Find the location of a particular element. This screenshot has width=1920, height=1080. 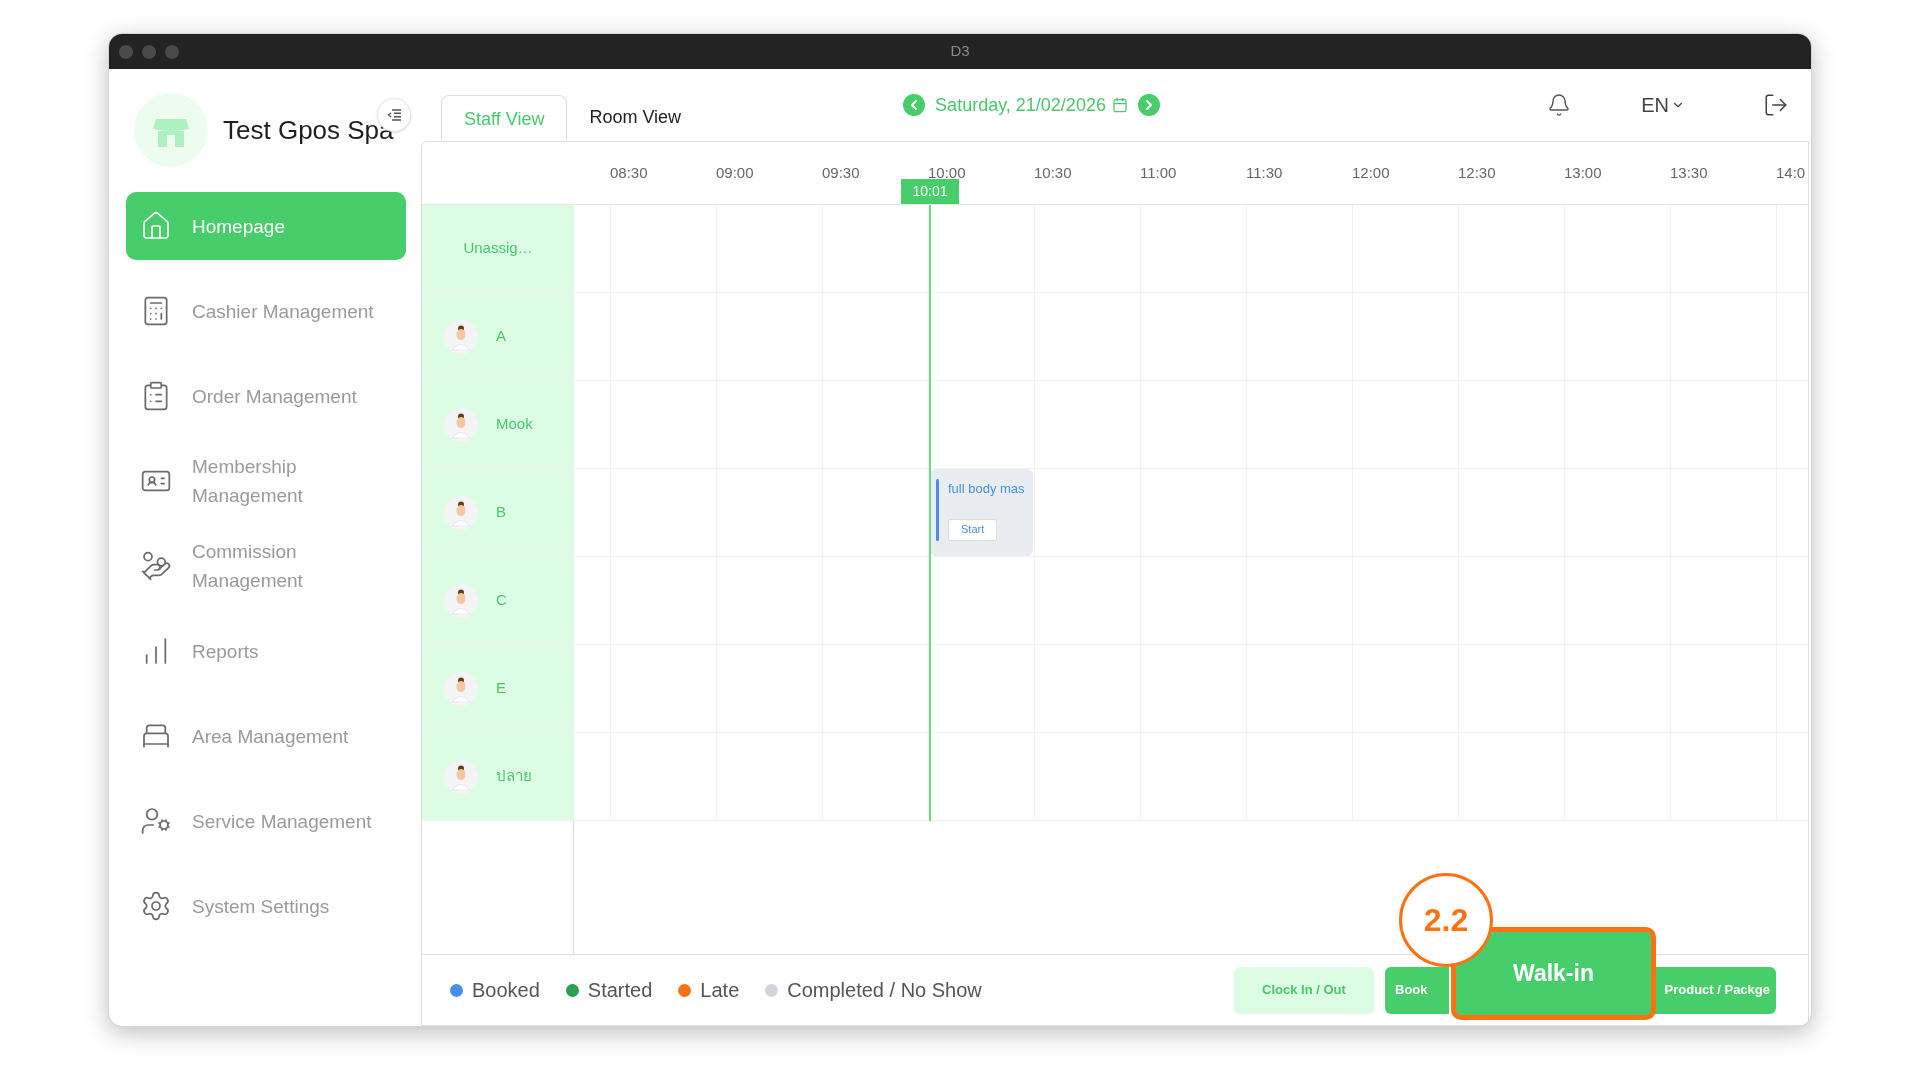

next-day-button is located at coordinates (1148, 105).